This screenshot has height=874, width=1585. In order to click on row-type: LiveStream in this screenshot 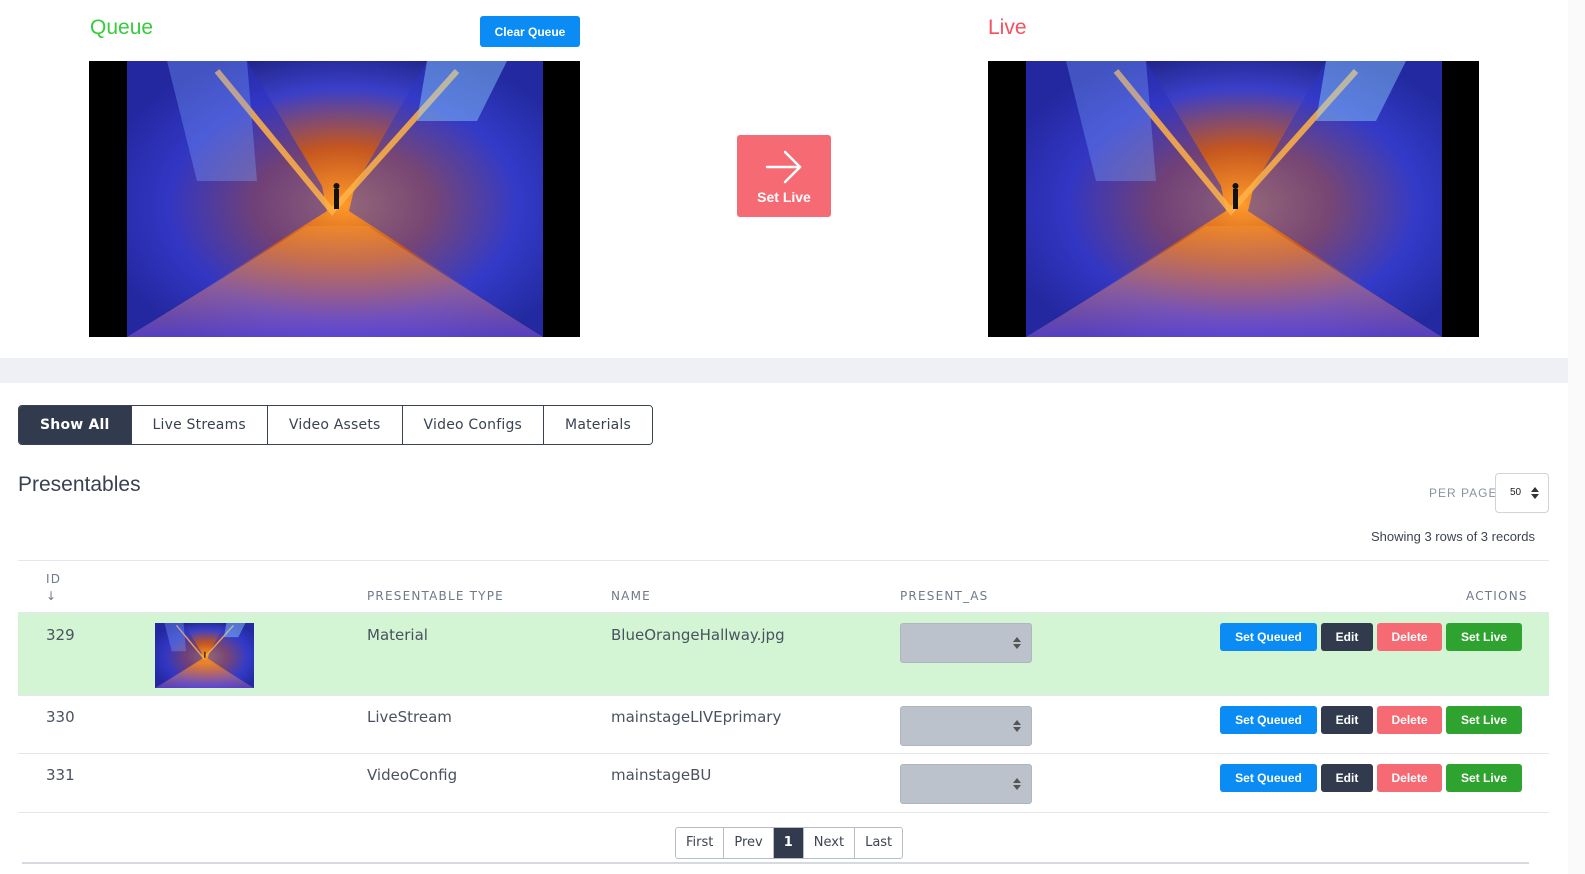, I will do `click(409, 717)`.